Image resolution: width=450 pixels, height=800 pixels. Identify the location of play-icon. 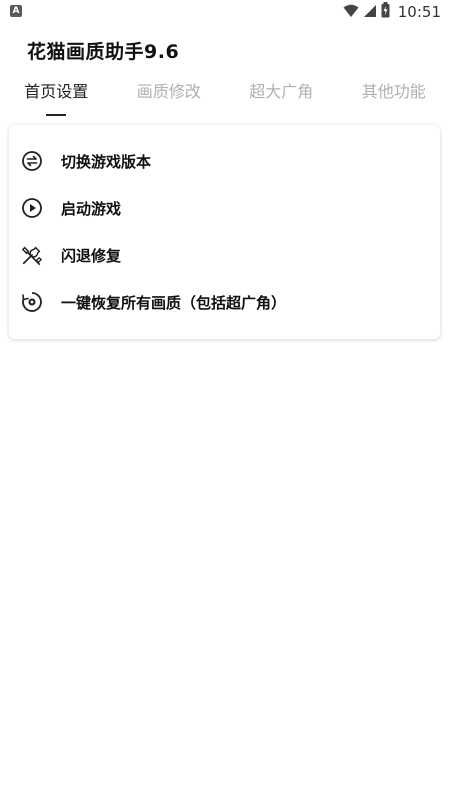
(32, 208).